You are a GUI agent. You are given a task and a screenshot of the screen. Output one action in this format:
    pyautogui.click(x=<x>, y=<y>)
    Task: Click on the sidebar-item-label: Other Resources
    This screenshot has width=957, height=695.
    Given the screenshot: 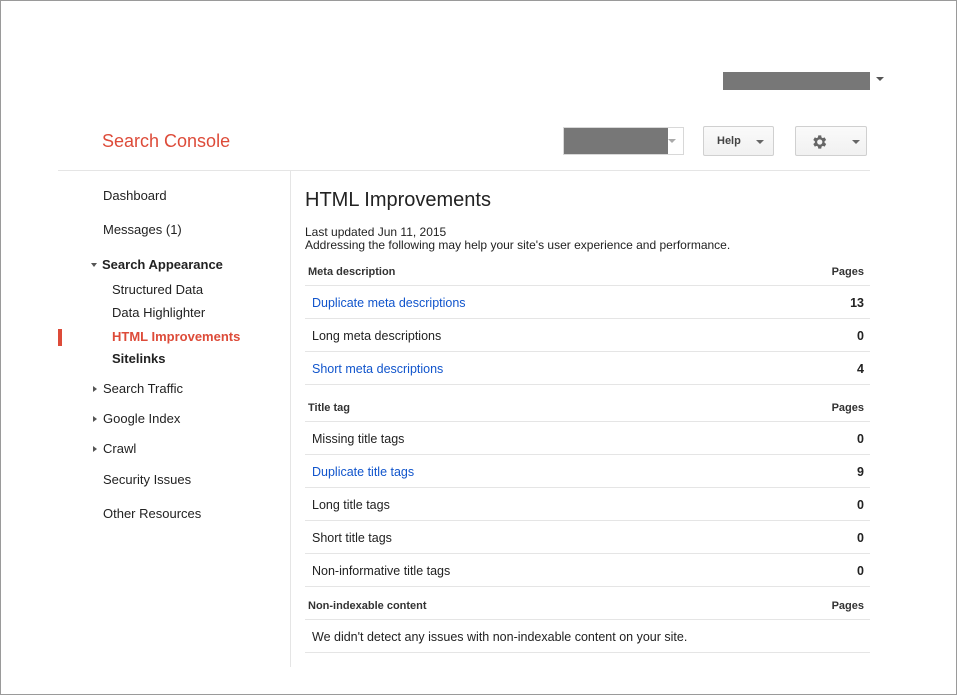 What is the action you would take?
    pyautogui.click(x=152, y=513)
    